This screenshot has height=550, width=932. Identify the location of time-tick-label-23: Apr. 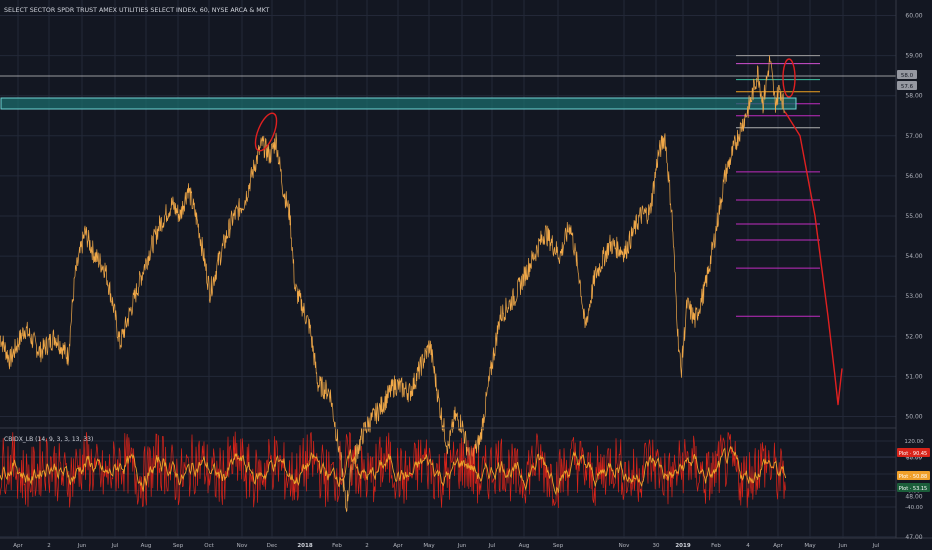
(778, 546).